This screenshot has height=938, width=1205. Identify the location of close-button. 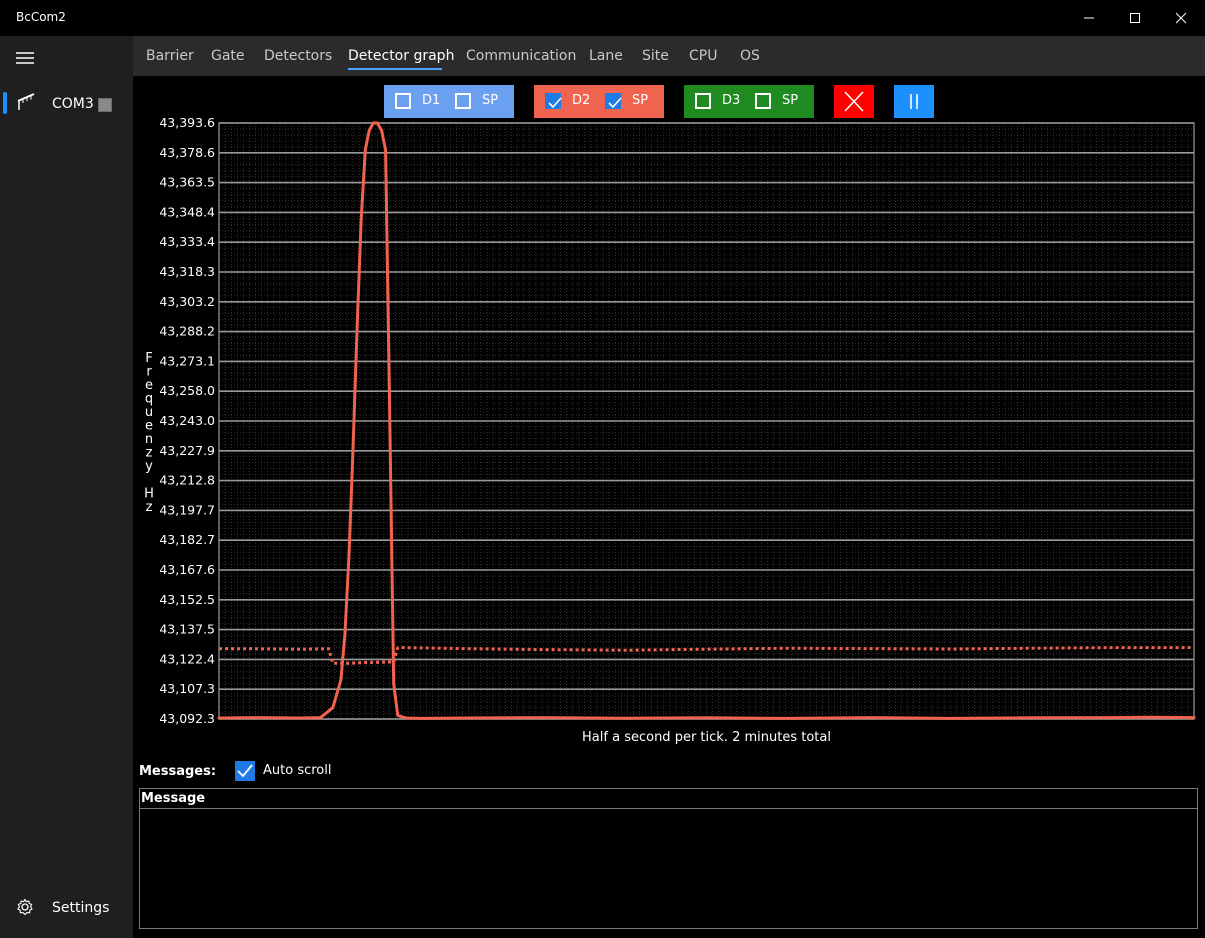
(1181, 18).